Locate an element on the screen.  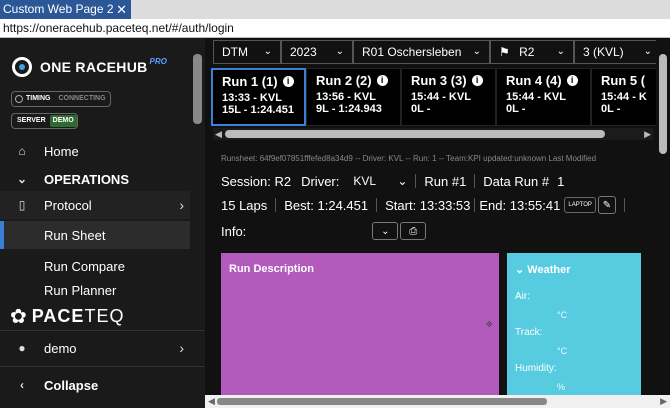
driver-select: 3 (KVL) ⌄ is located at coordinates (617, 52).